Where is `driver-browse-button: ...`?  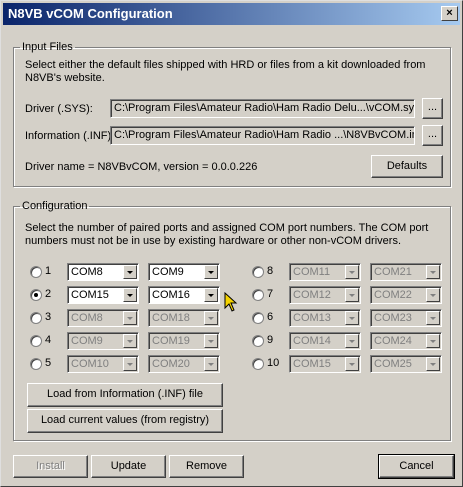 driver-browse-button: ... is located at coordinates (432, 108).